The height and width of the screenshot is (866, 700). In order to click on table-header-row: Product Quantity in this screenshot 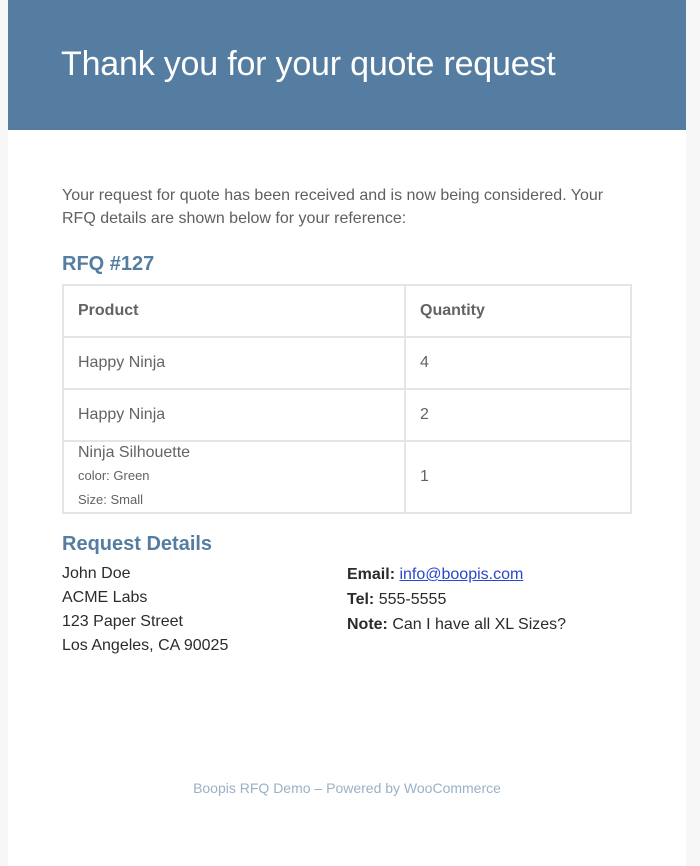, I will do `click(347, 311)`.